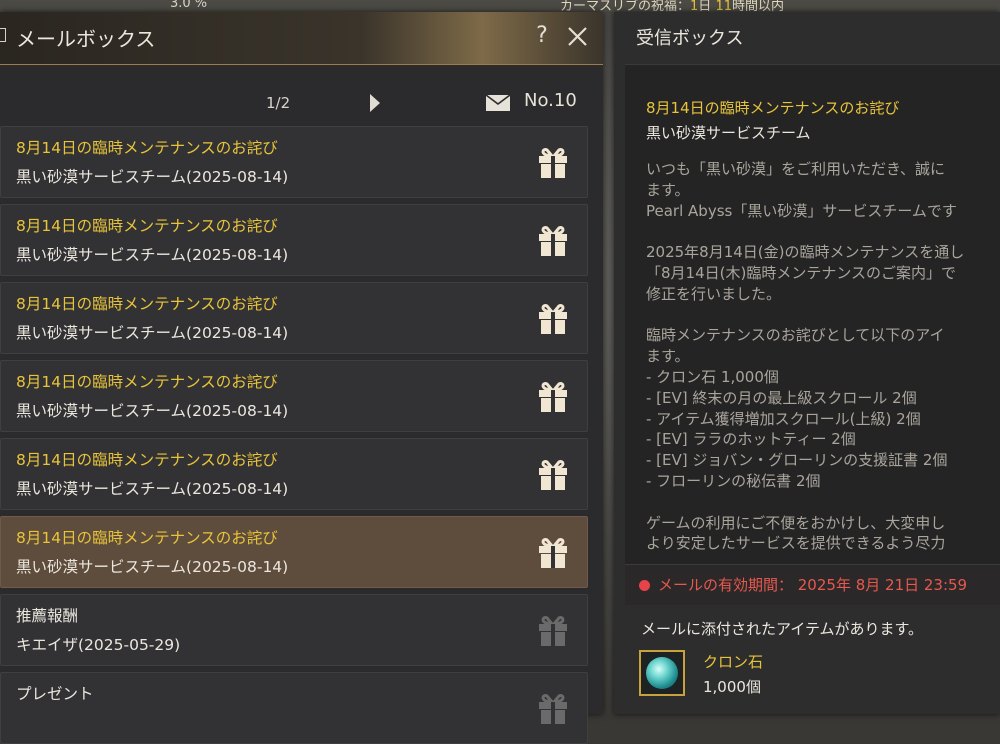  I want to click on mail-item: プレゼント, so click(294, 708).